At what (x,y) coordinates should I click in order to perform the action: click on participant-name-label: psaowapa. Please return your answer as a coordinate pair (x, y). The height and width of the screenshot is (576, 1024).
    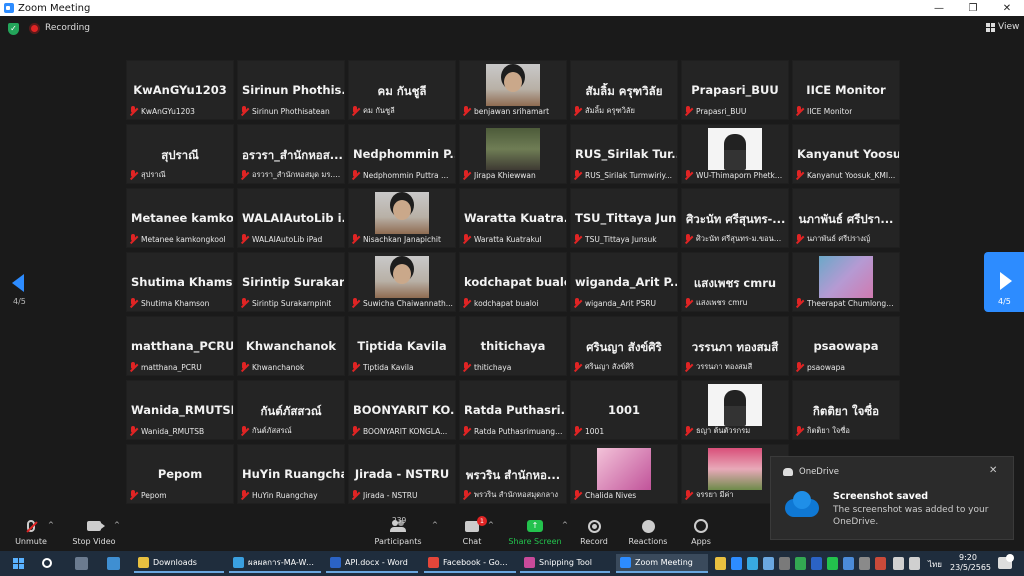
    Looking at the image, I should click on (826, 367).